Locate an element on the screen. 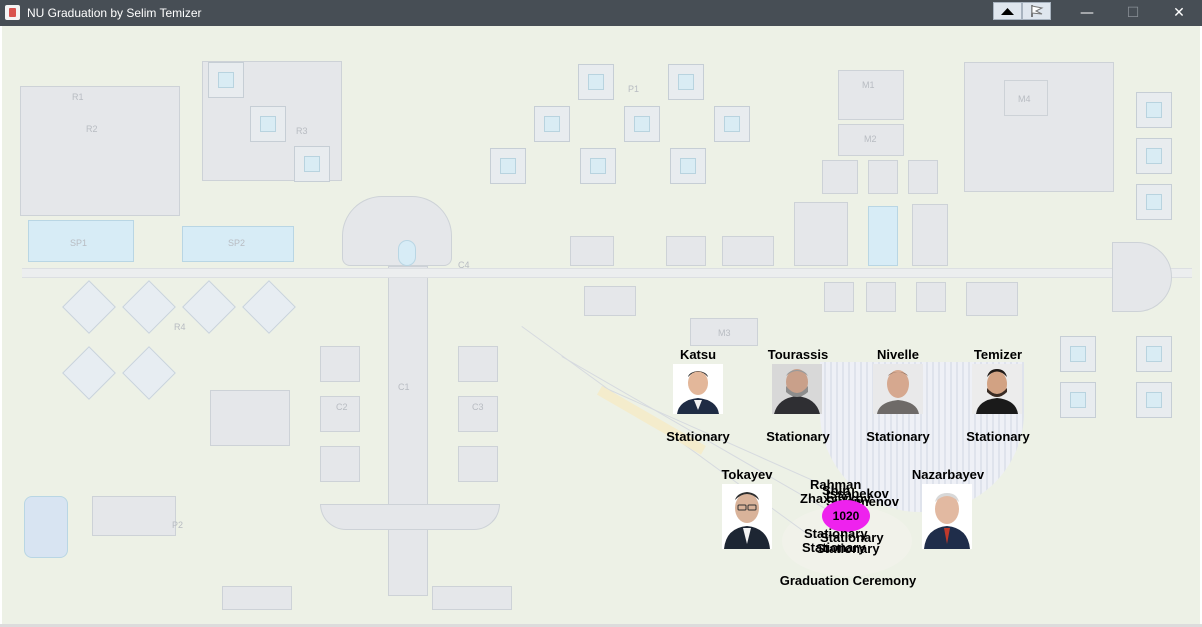  map-label: M2 is located at coordinates (870, 139).